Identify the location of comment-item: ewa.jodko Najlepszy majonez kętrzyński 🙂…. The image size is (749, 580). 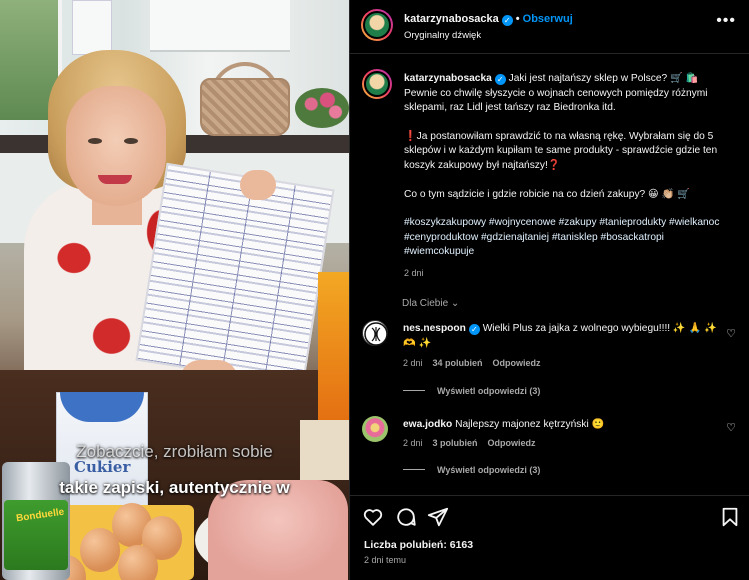
(549, 453).